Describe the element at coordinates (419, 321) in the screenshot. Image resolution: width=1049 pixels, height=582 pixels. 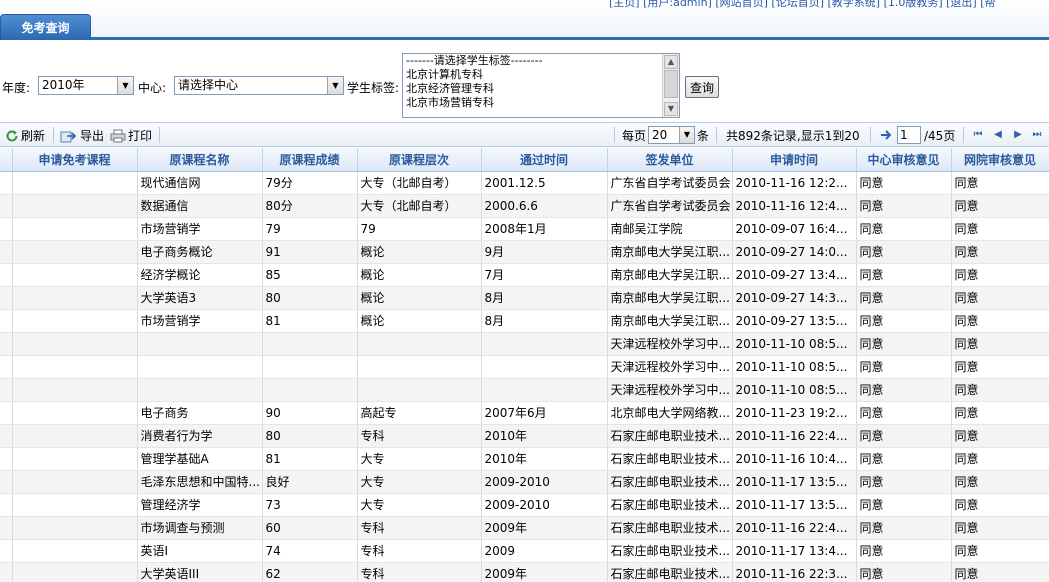
I see `cell-original-level: 概论` at that location.